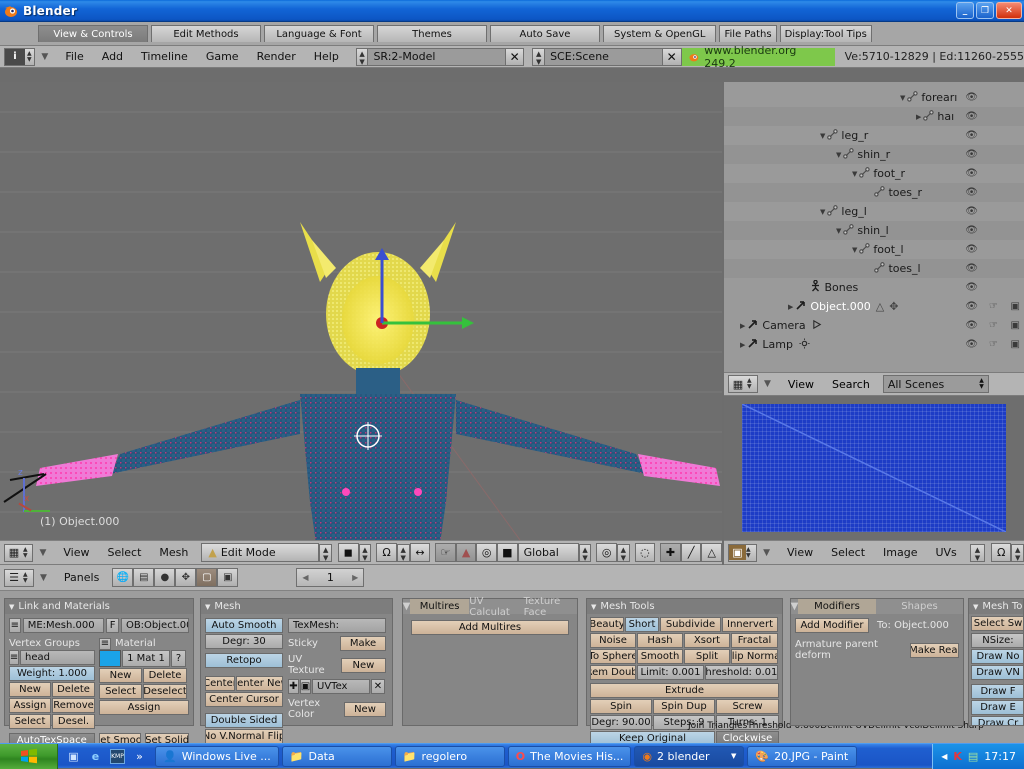 The width and height of the screenshot is (1024, 769). I want to click on viewport-mode-dropdown: ▲ Edit Mode, so click(260, 552).